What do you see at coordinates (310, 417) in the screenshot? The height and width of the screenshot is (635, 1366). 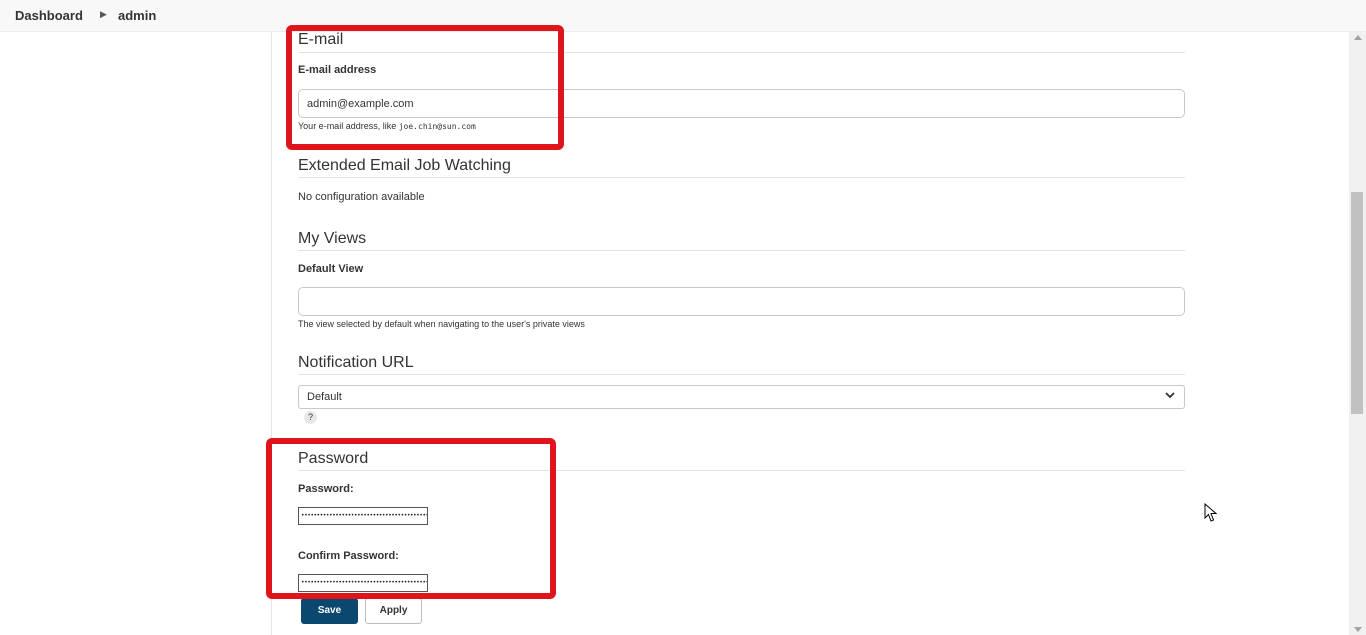 I see `help-icon: ?` at bounding box center [310, 417].